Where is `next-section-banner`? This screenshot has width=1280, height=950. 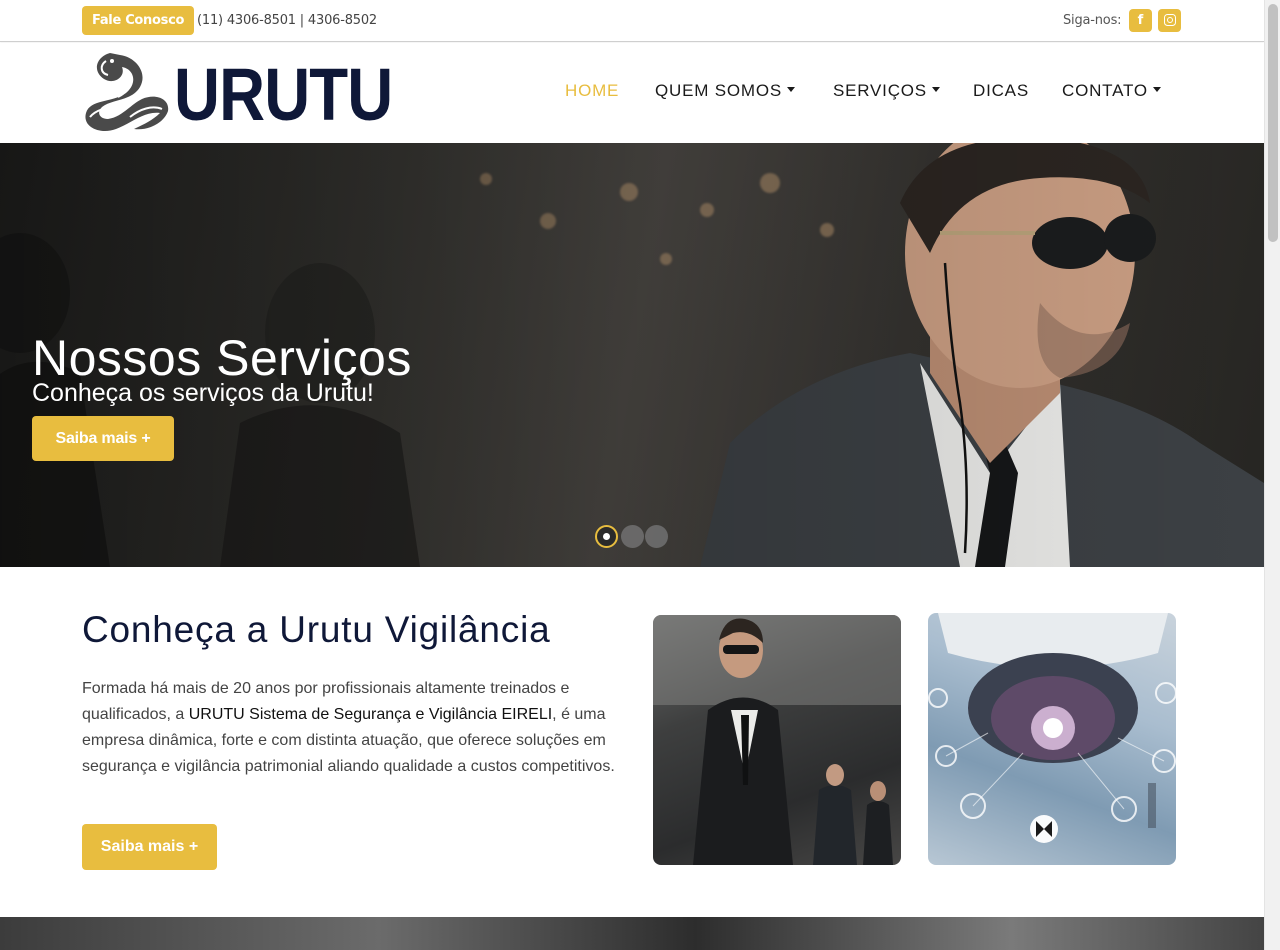 next-section-banner is located at coordinates (632, 933).